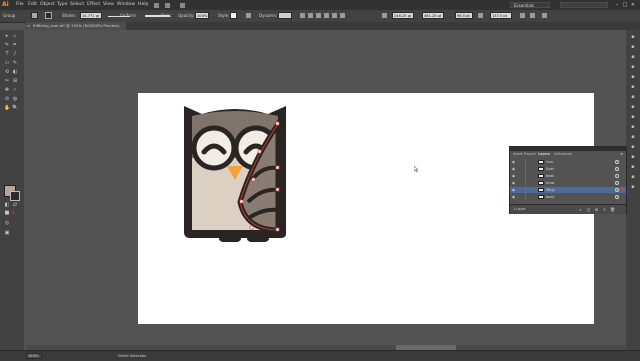 Image resolution: width=640 pixels, height=361 pixels. What do you see at coordinates (32, 4) in the screenshot?
I see `menu-edit: Edit` at bounding box center [32, 4].